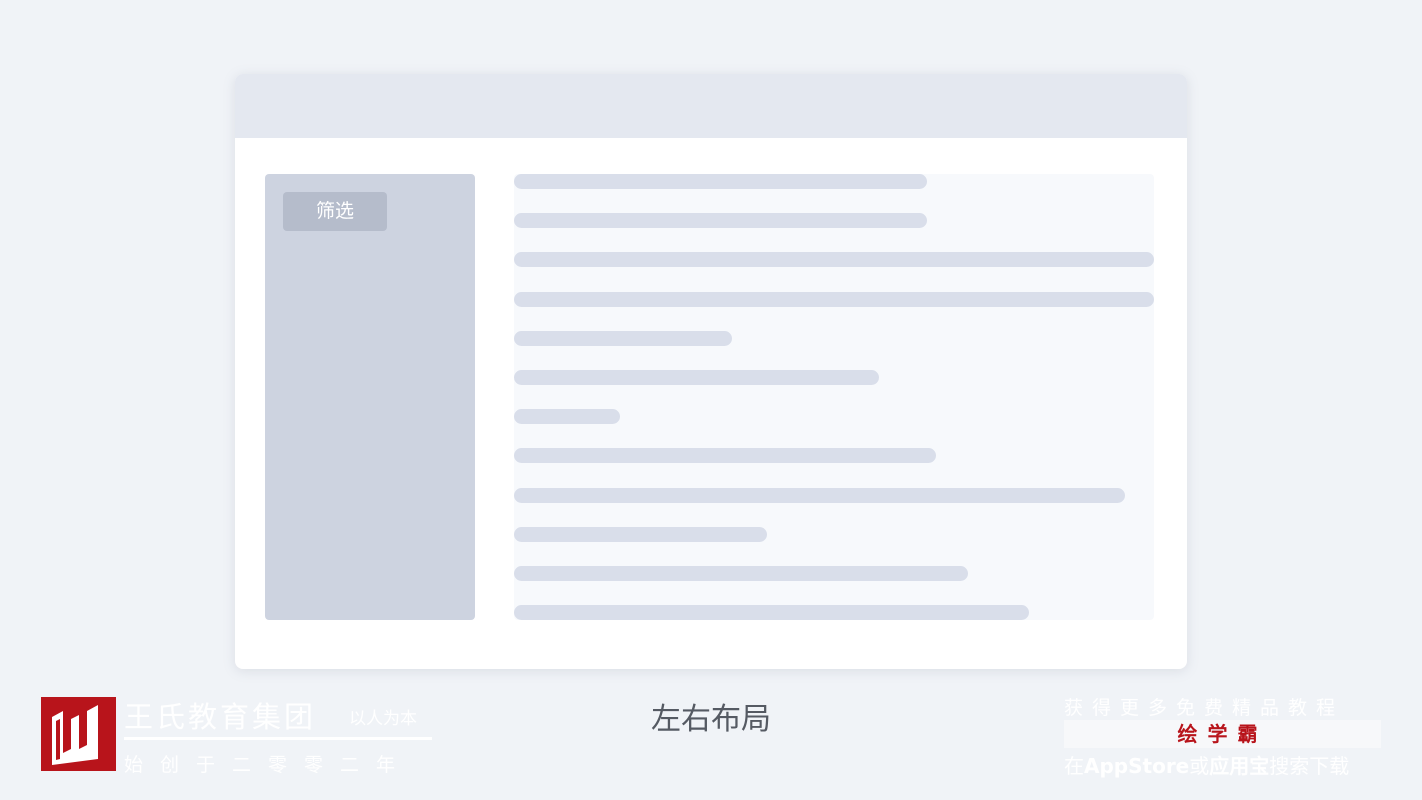 The width and height of the screenshot is (1422, 800). Describe the element at coordinates (1309, 766) in the screenshot. I see `promo-bottom-suffix: 搜索下载` at that location.